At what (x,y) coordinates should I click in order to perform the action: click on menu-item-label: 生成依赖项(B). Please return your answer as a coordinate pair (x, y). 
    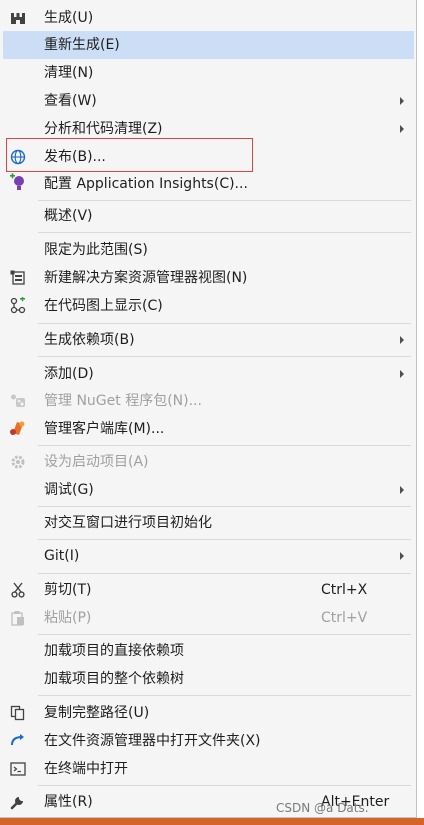
    Looking at the image, I should click on (89, 340).